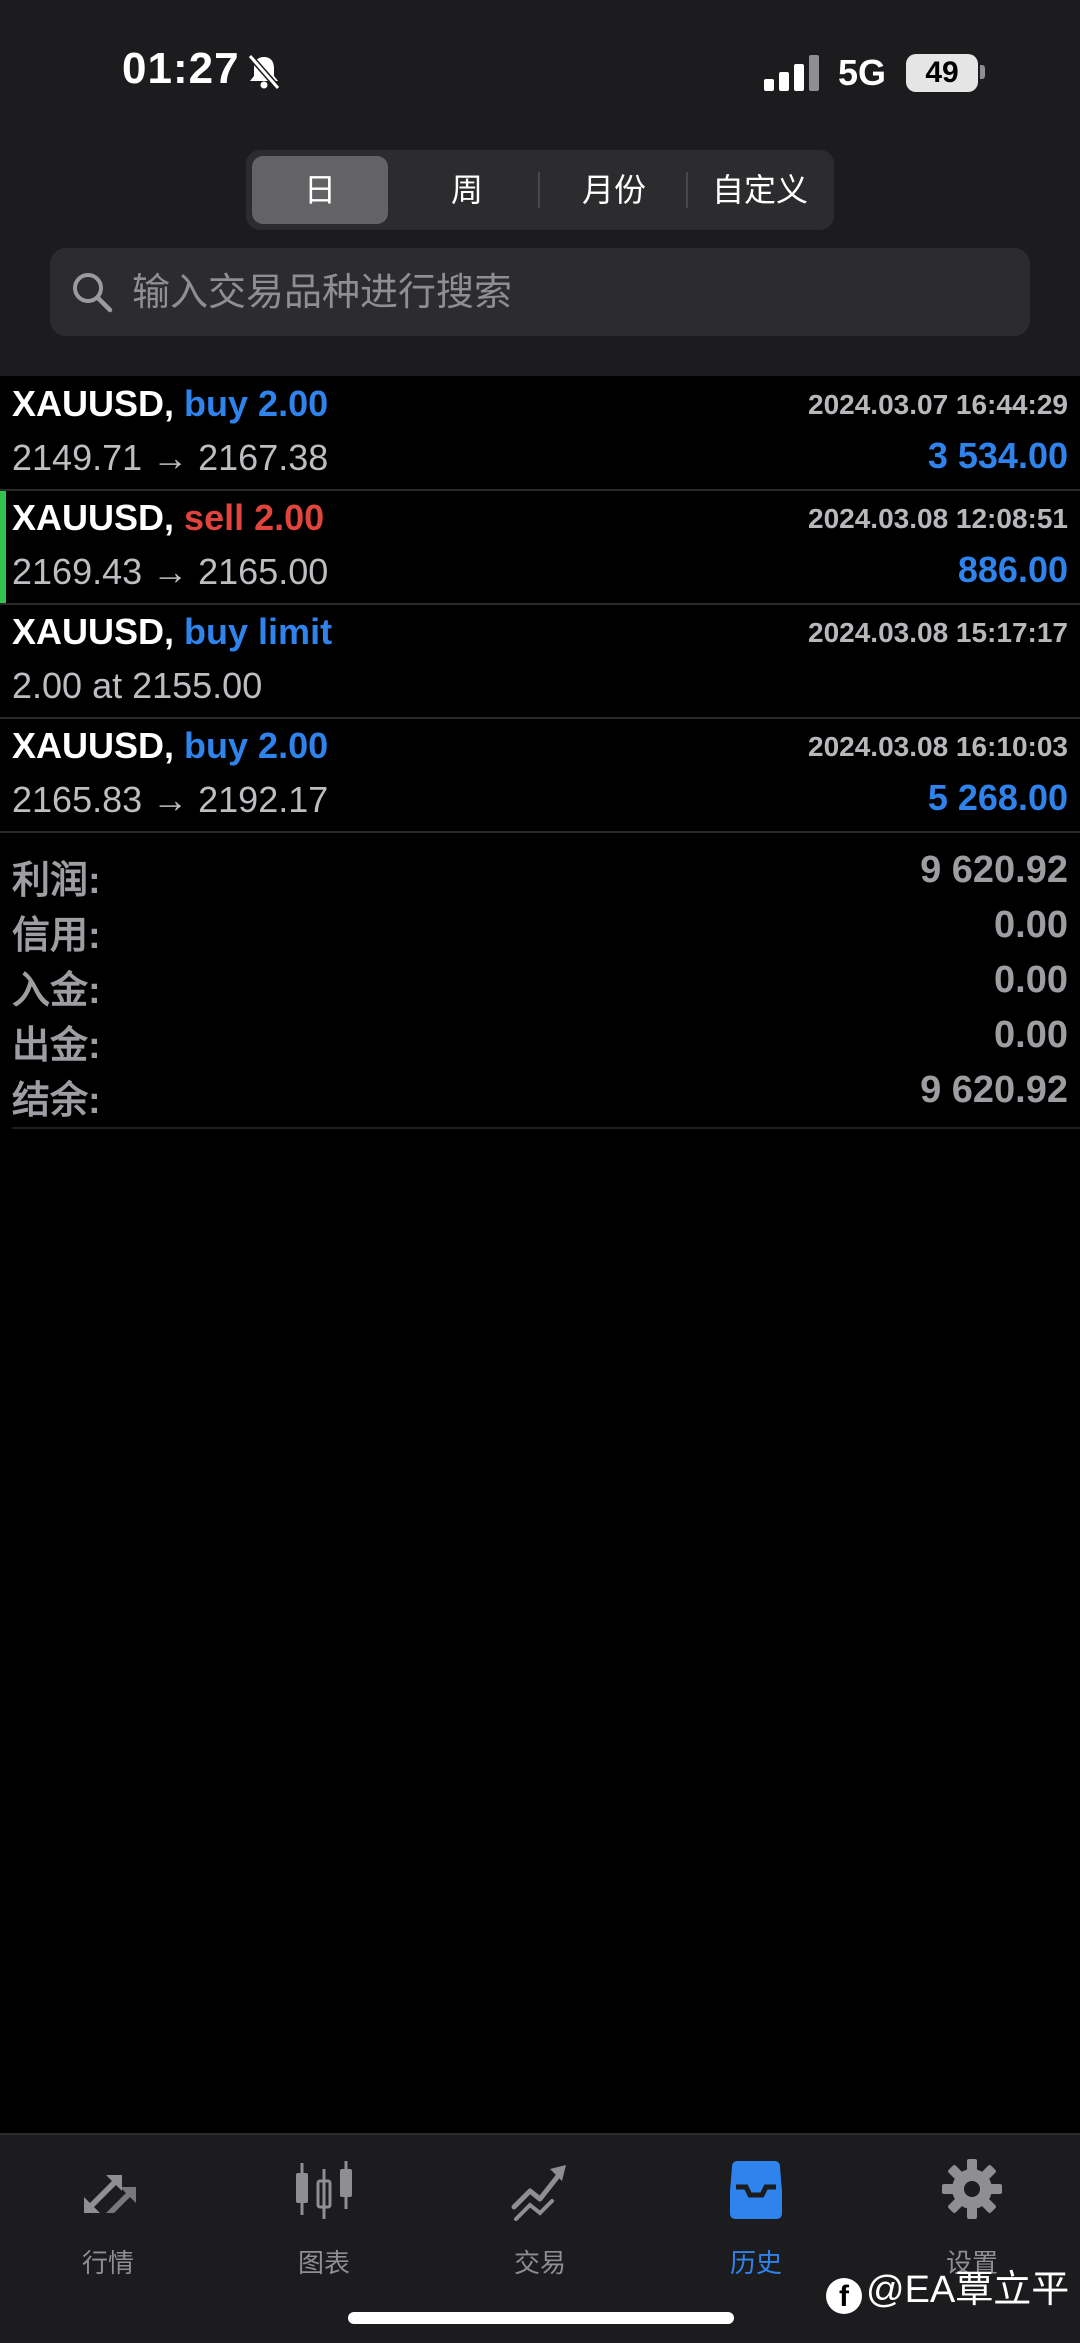  Describe the element at coordinates (324, 2220) in the screenshot. I see `tab-charts: 图表` at that location.